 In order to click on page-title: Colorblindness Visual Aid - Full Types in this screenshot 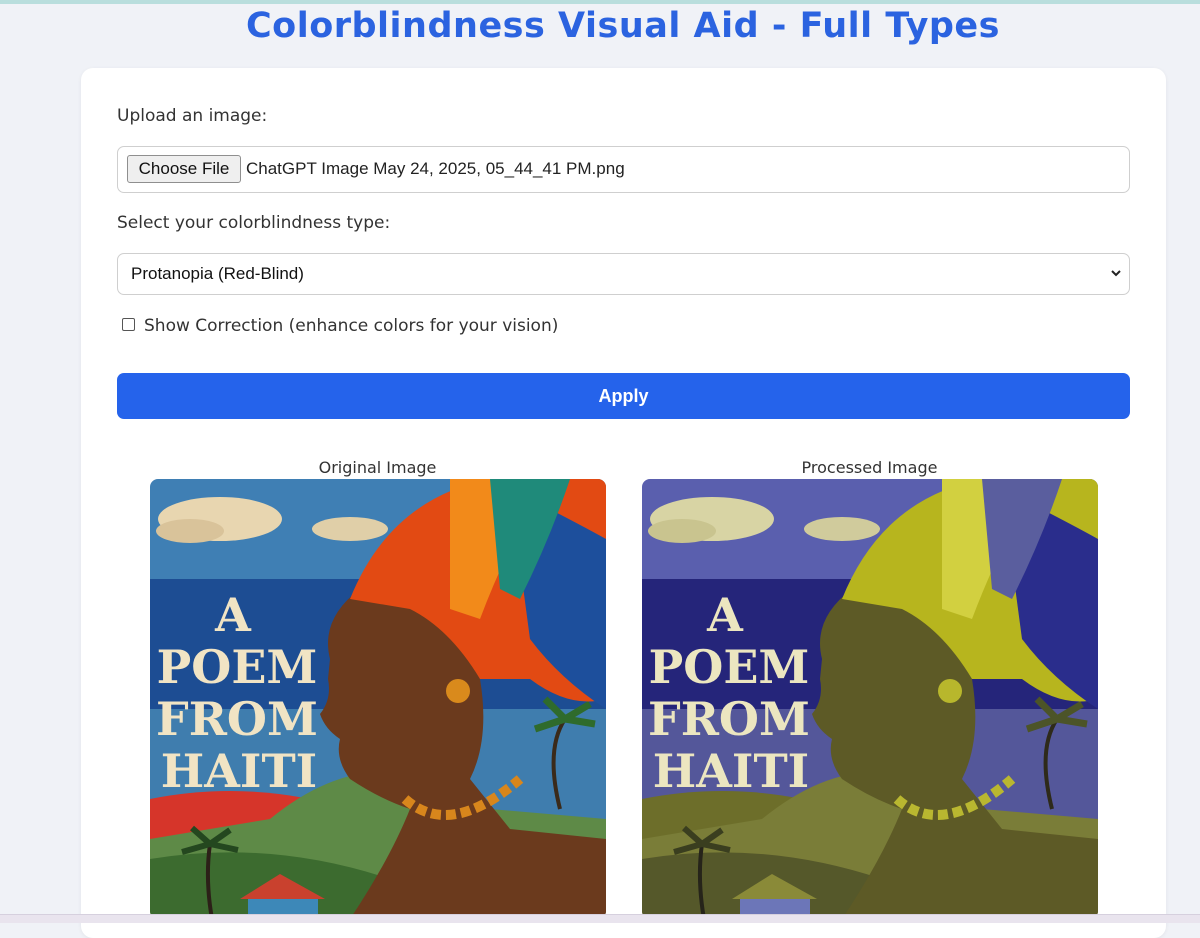, I will do `click(623, 26)`.